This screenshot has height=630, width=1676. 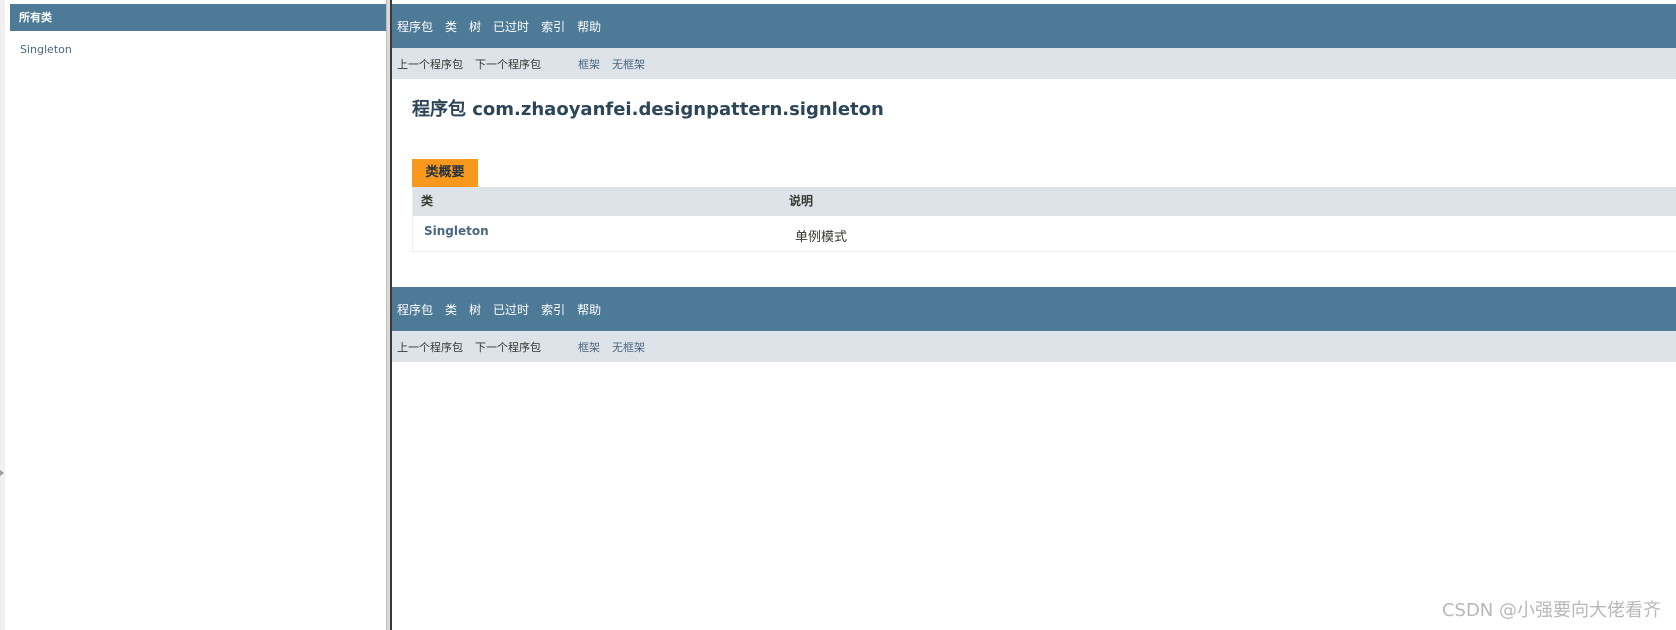 What do you see at coordinates (475, 309) in the screenshot?
I see `bottom-nav-tree: 树` at bounding box center [475, 309].